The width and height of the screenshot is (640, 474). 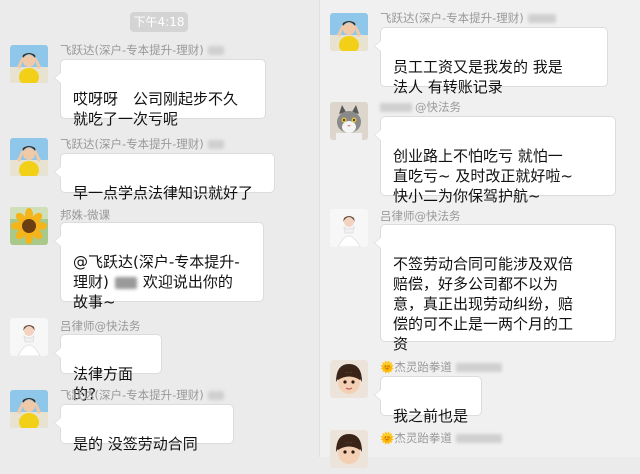 What do you see at coordinates (478, 156) in the screenshot?
I see `message-text: 创业路上不怕吃亏 就怕一` at bounding box center [478, 156].